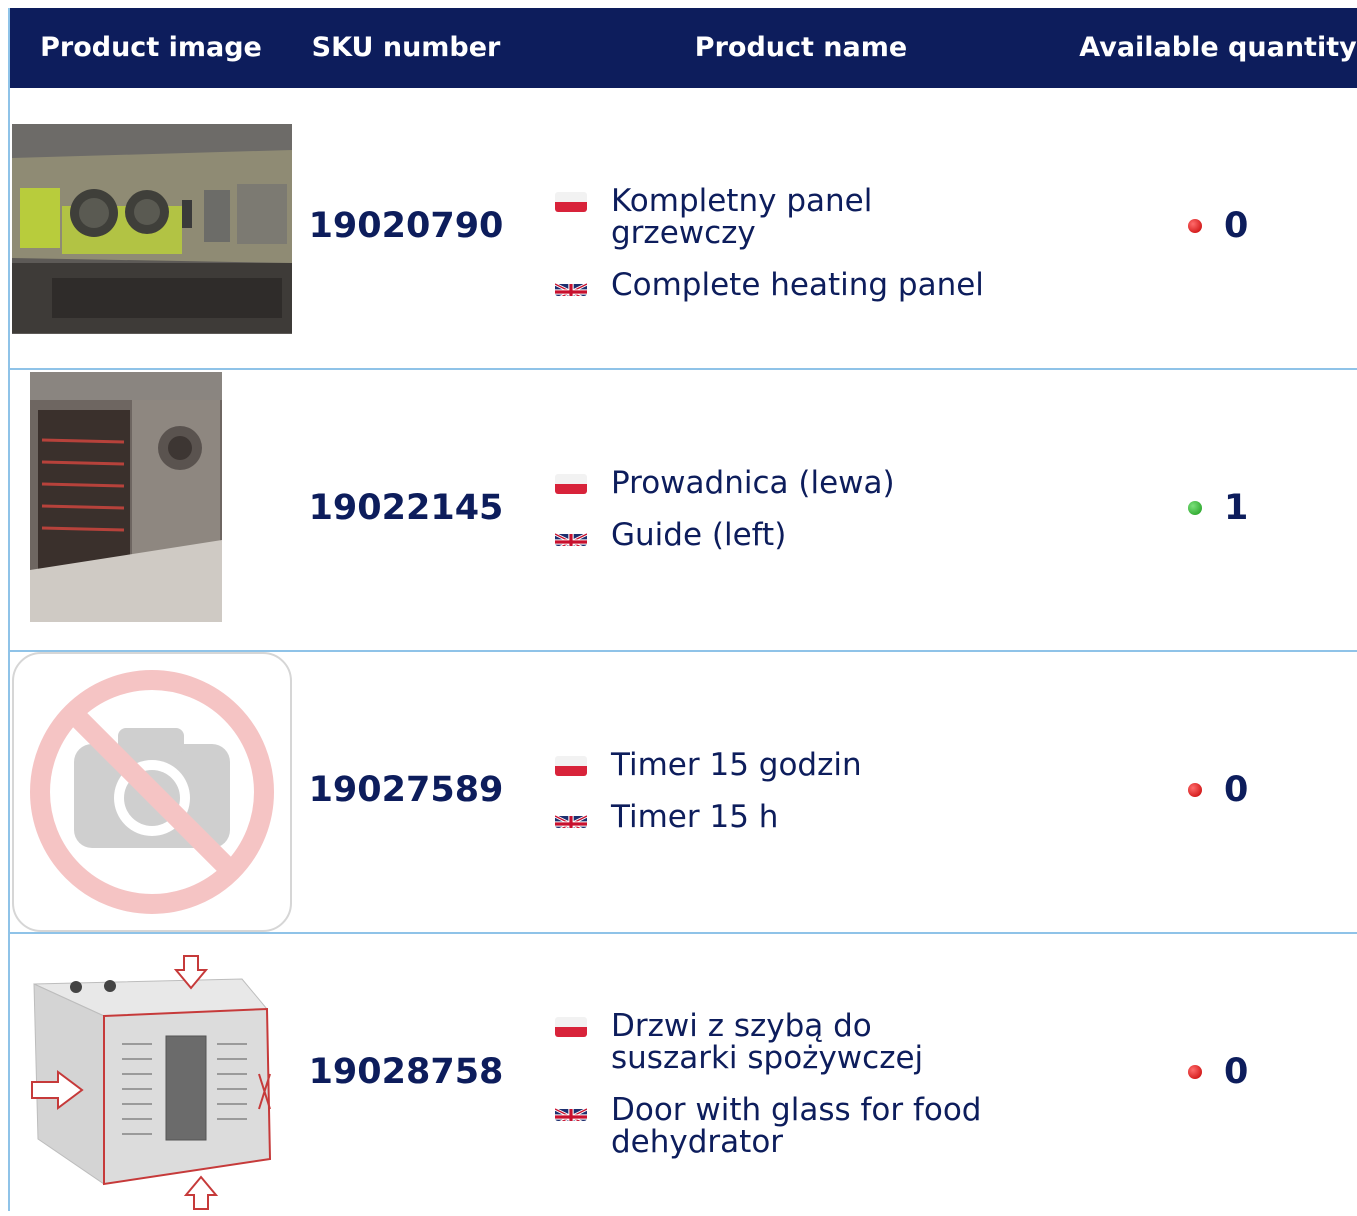 This screenshot has width=1357, height=1216. I want to click on dehydrator-door-diagram, so click(152, 1074).